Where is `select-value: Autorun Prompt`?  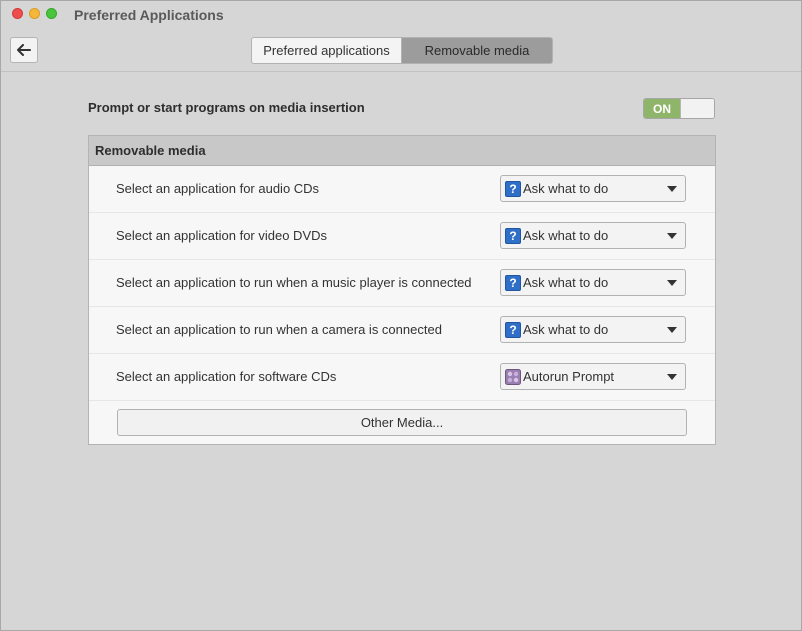
select-value: Autorun Prompt is located at coordinates (569, 376).